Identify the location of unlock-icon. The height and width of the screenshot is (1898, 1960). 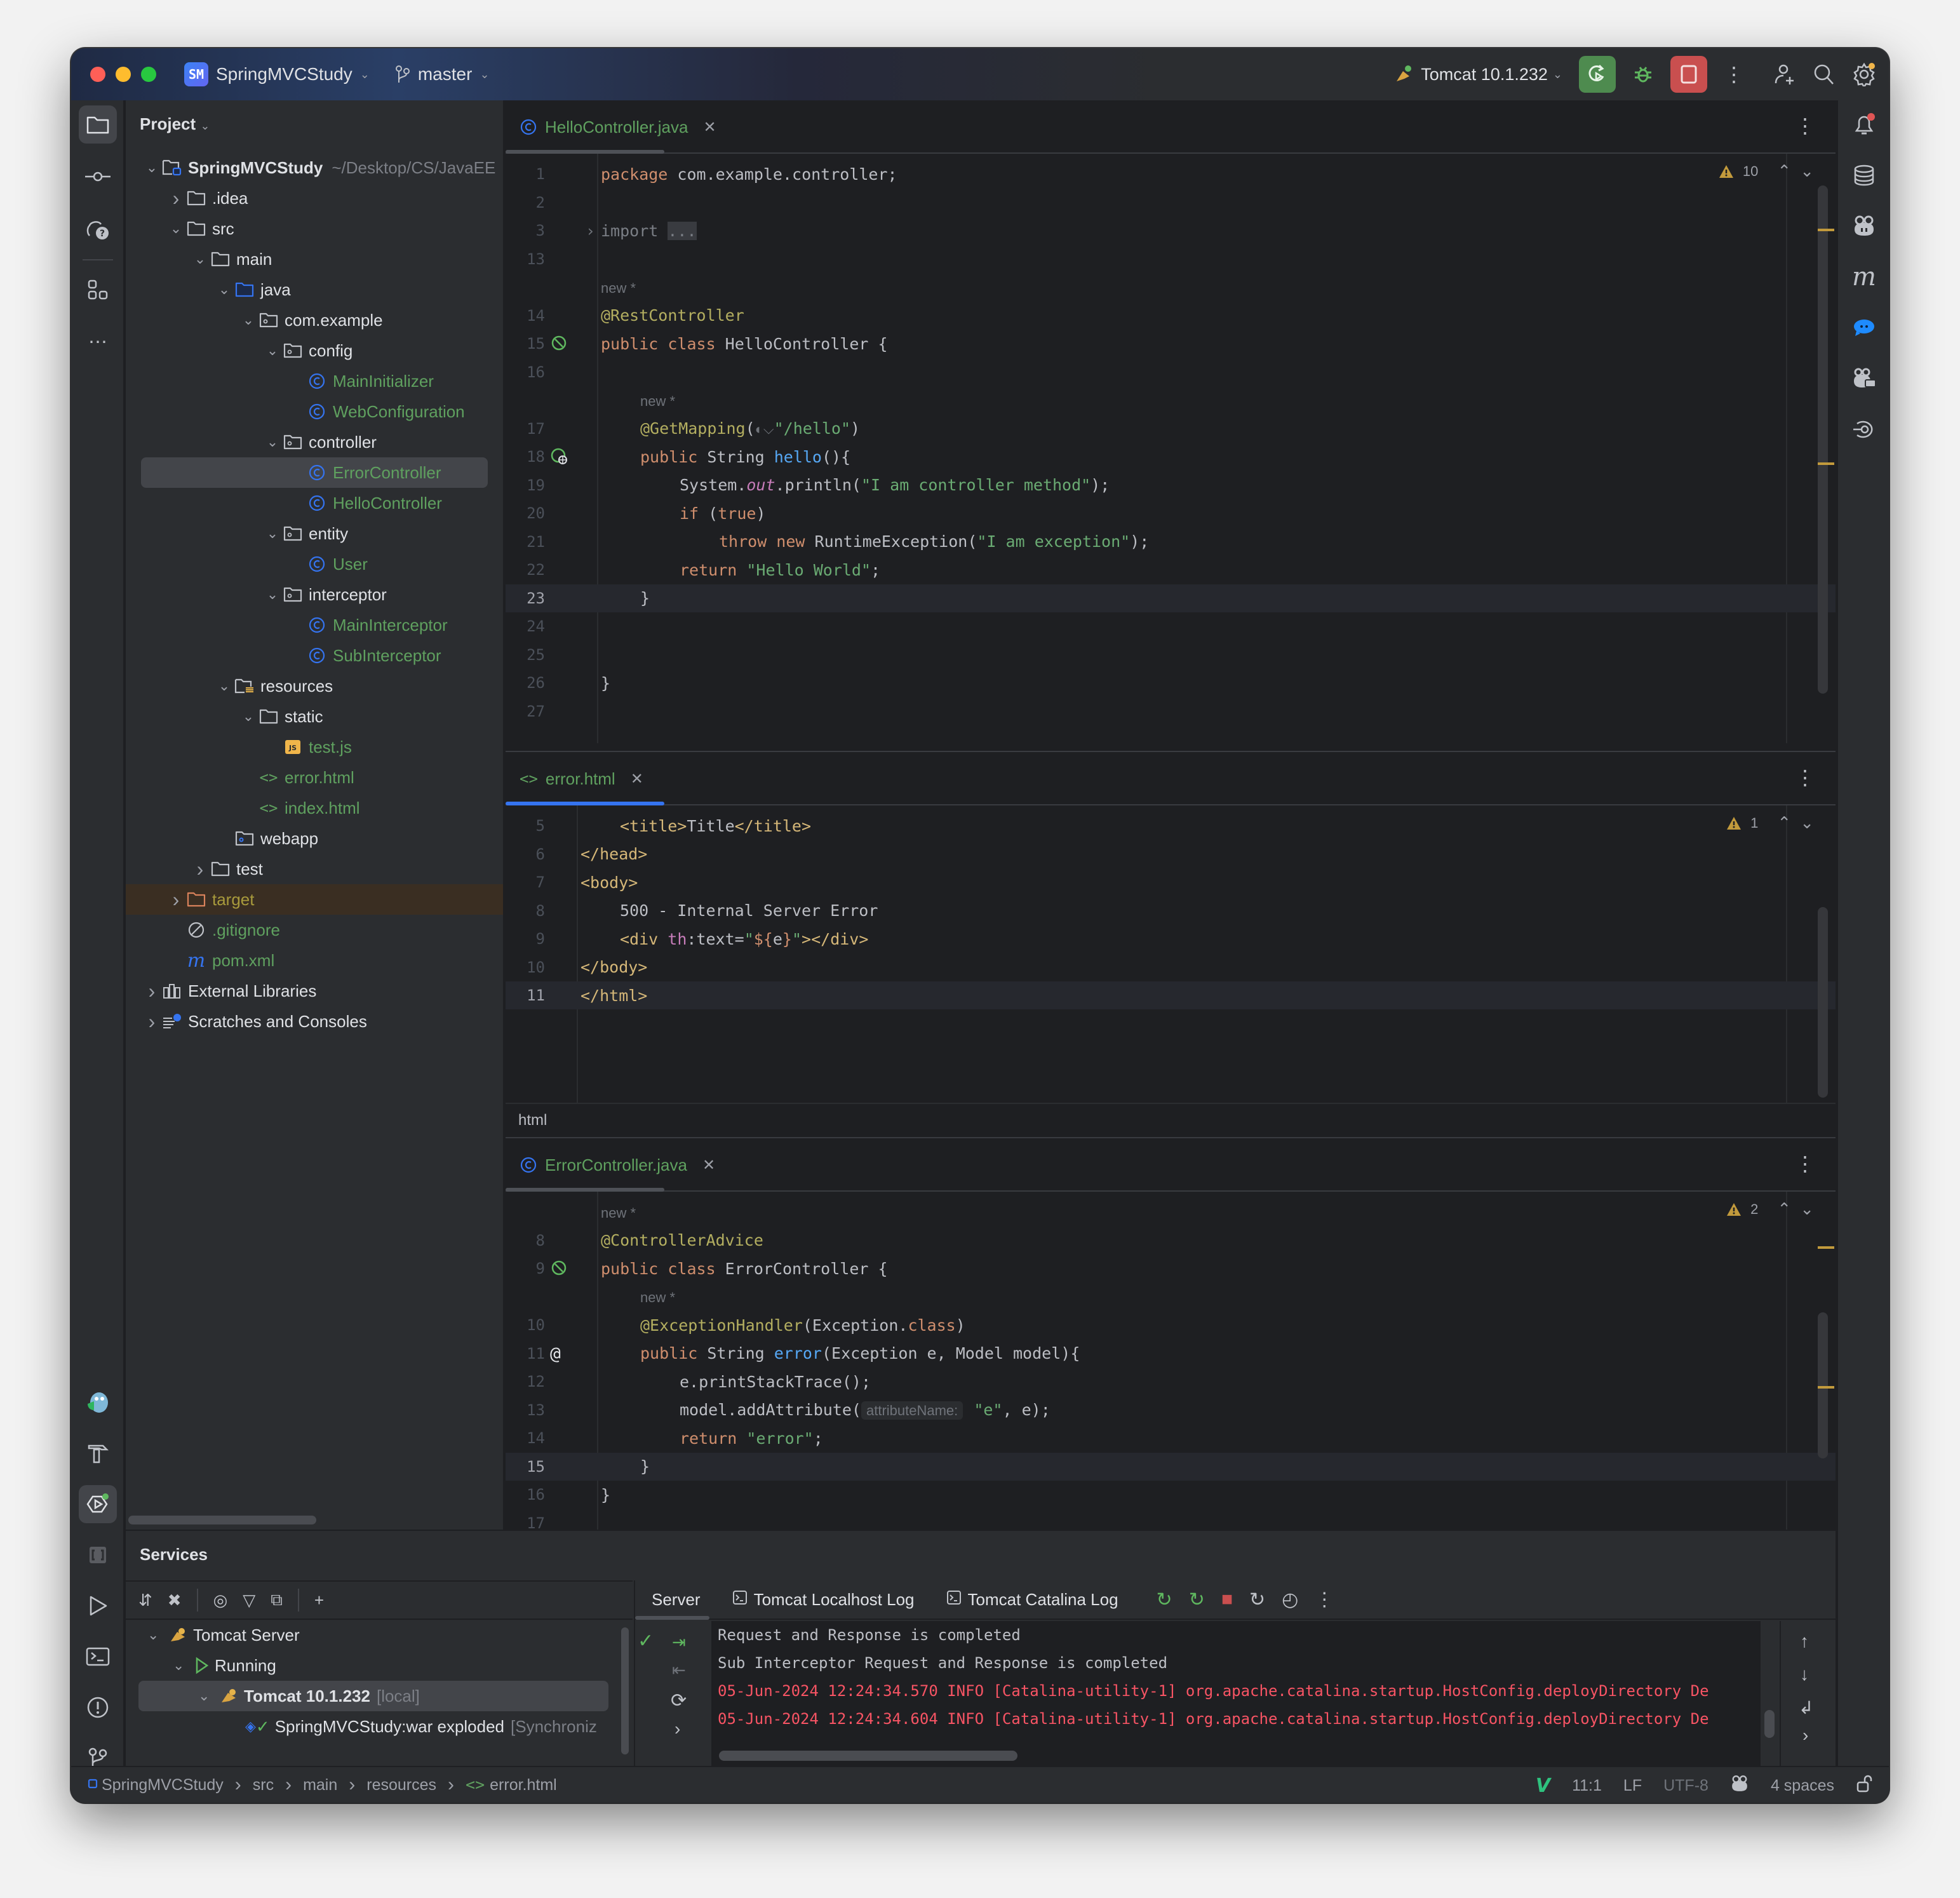
(1864, 1786).